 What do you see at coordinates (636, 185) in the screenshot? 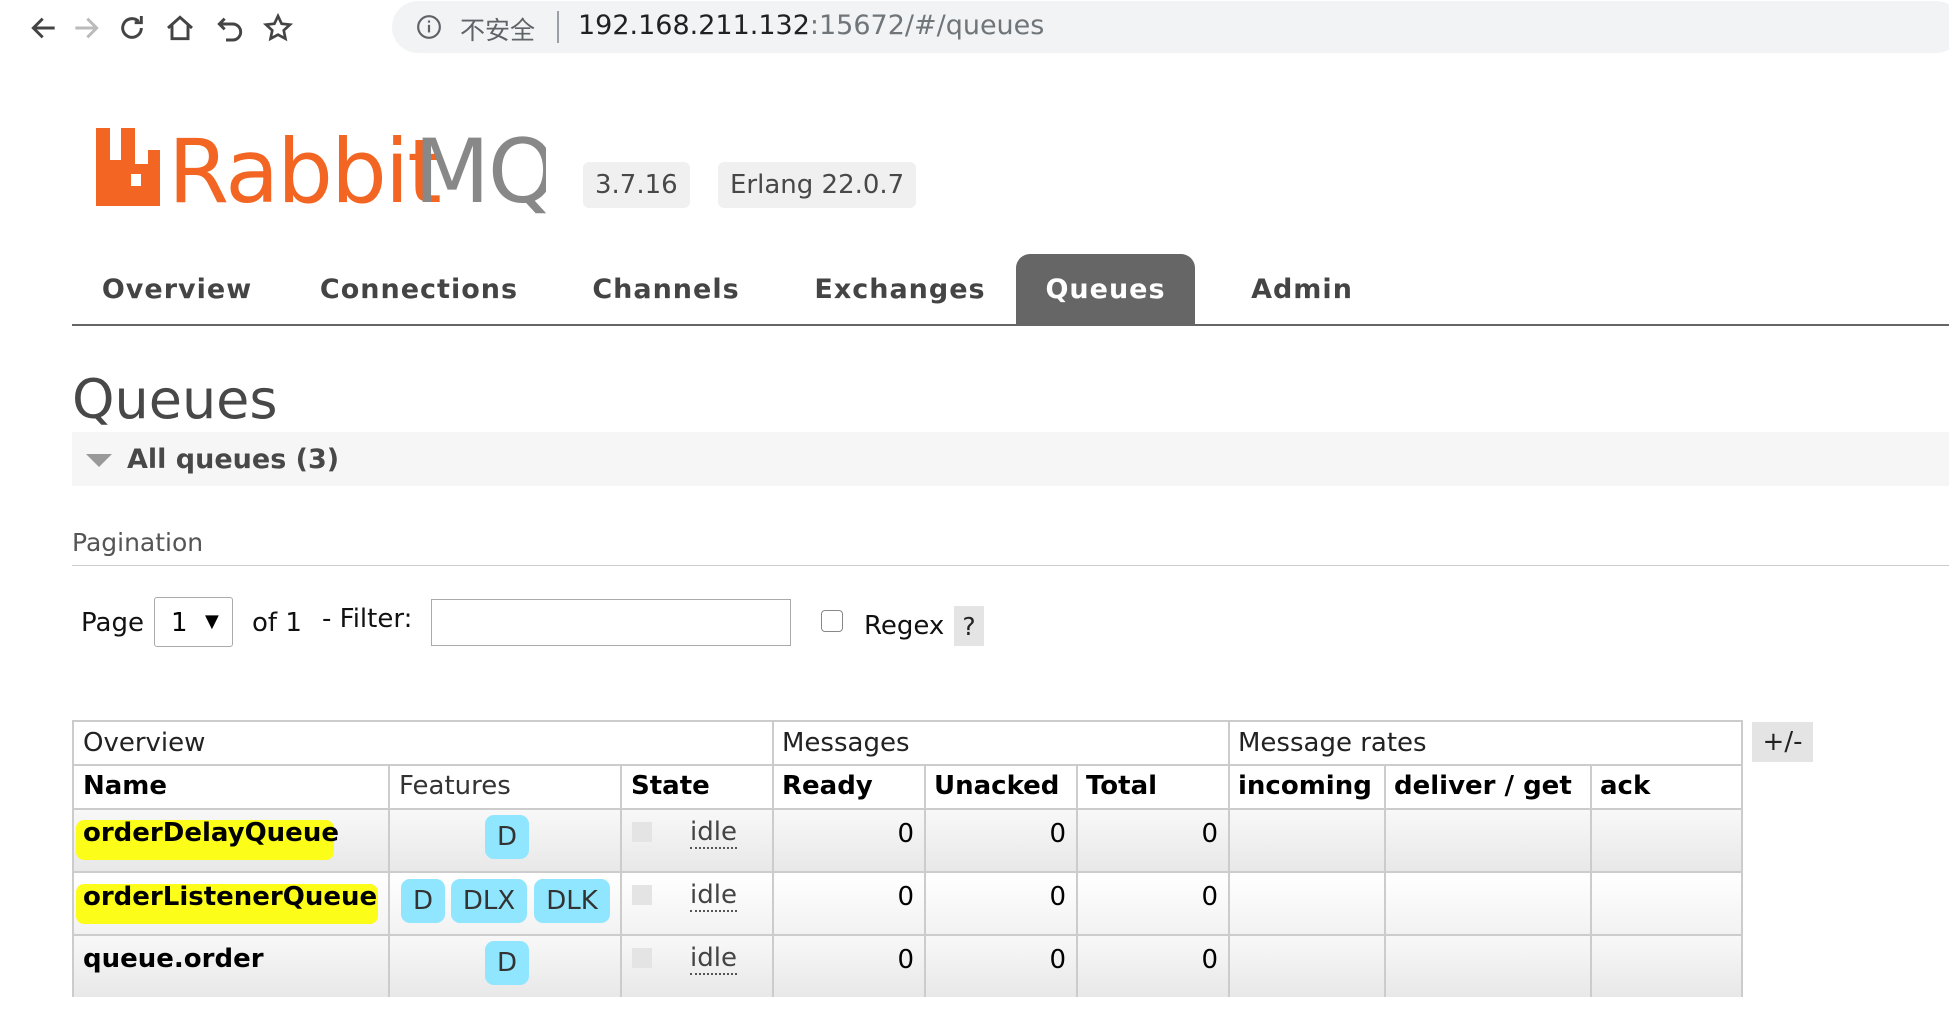
I see `version-badge: 3.7.16` at bounding box center [636, 185].